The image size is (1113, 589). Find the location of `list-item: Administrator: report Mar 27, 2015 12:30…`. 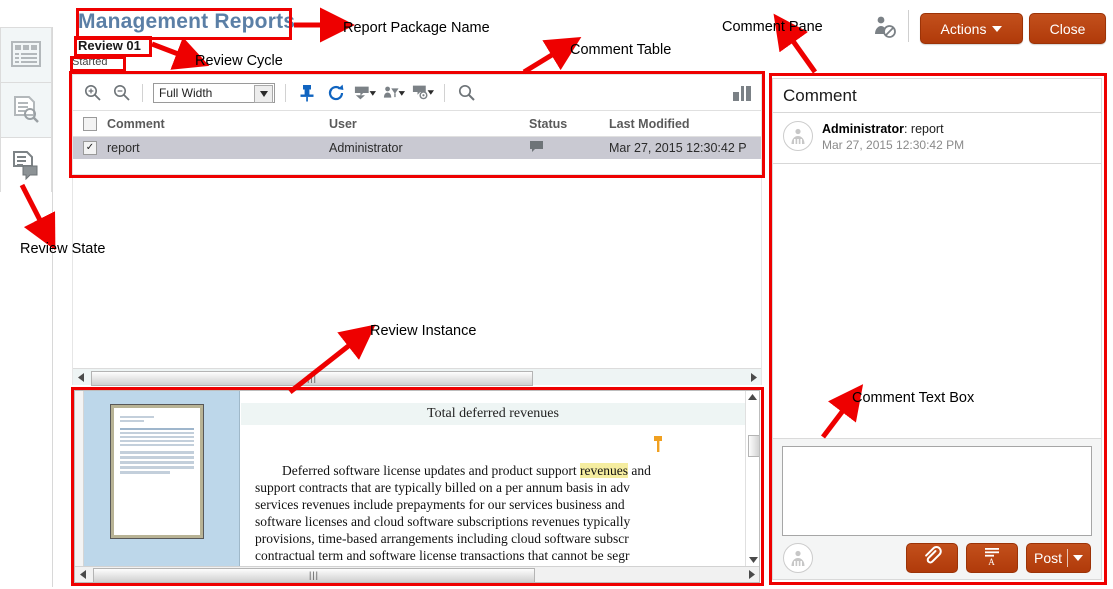

list-item: Administrator: report Mar 27, 2015 12:30… is located at coordinates (937, 138).